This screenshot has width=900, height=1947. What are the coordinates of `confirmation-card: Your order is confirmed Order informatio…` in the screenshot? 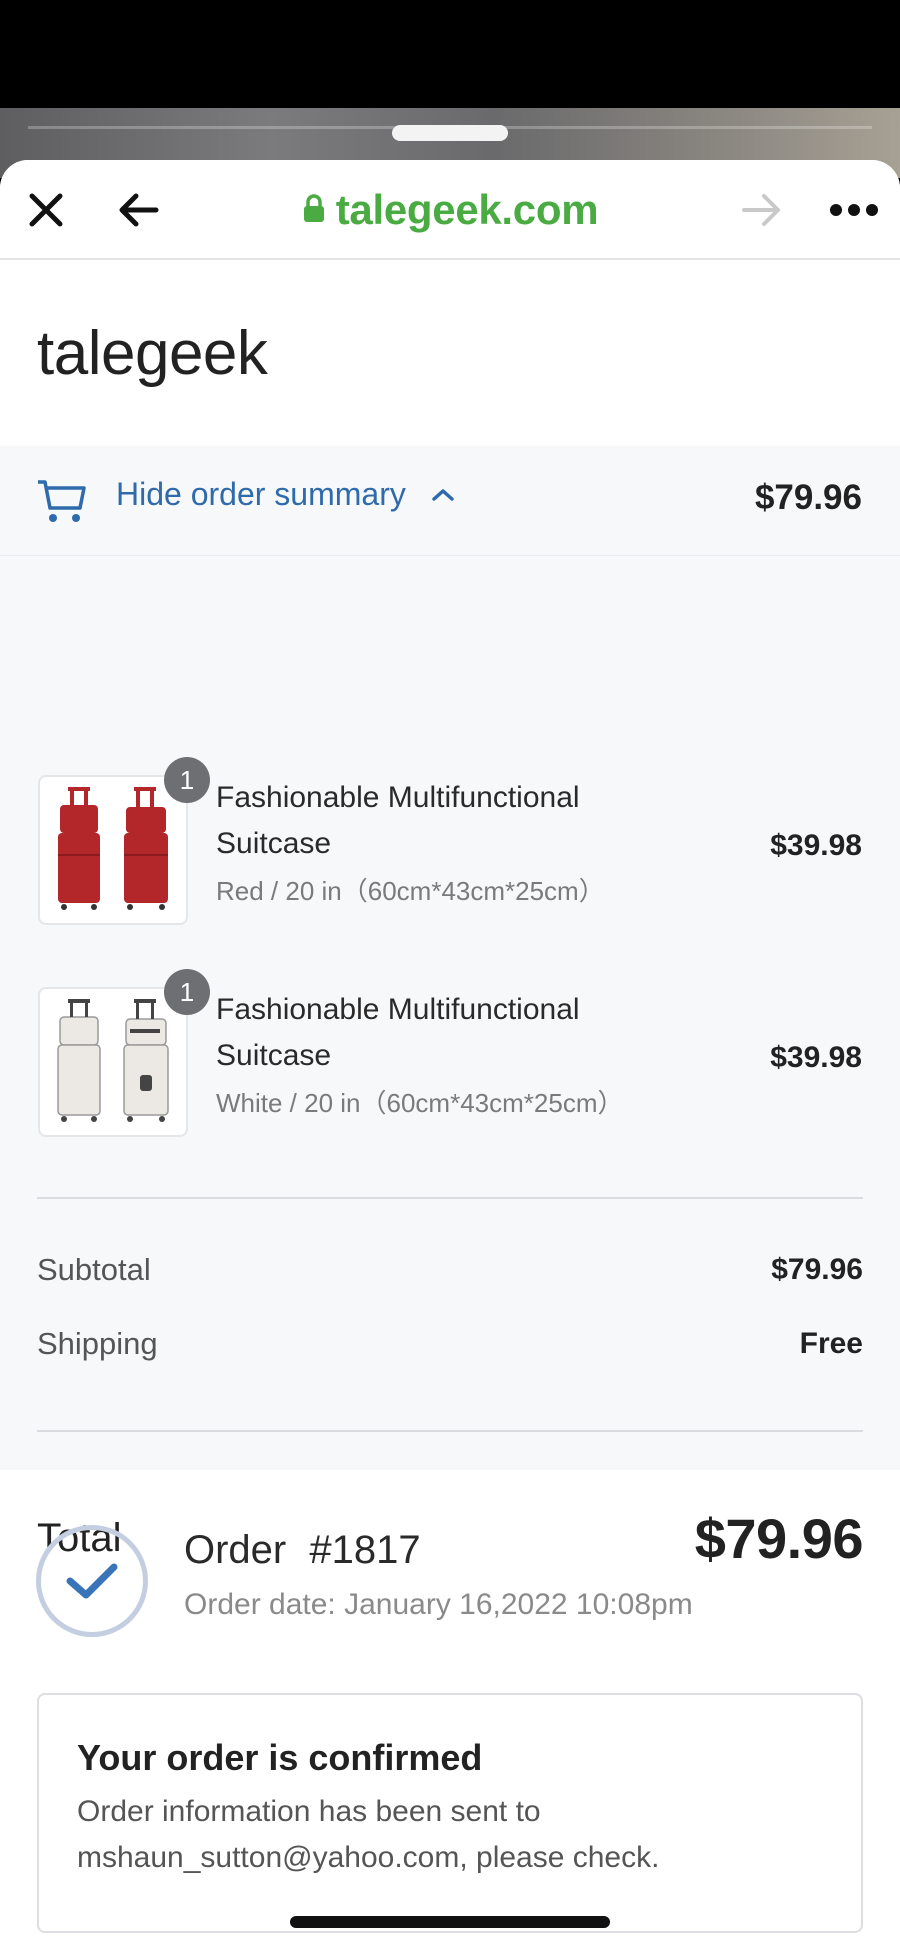 It's located at (450, 1813).